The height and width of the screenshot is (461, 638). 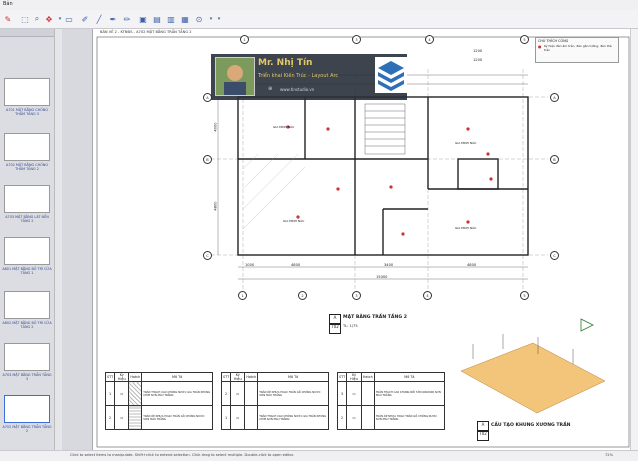 I want to click on dim-left-1: 4800, so click(x=215, y=206).